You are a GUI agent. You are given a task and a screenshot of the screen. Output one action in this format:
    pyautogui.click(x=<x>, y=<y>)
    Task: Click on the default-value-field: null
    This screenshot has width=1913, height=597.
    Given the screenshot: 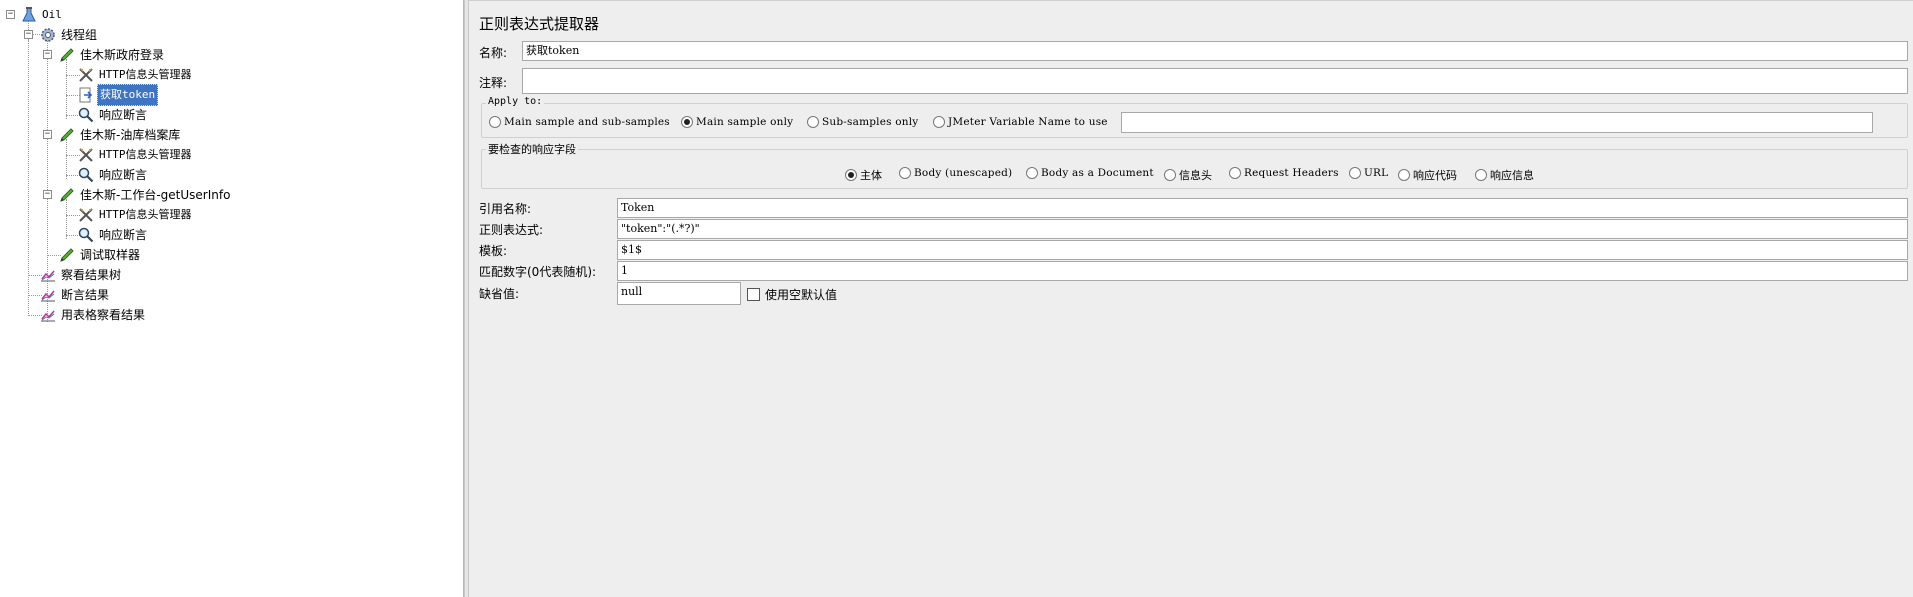 What is the action you would take?
    pyautogui.click(x=679, y=293)
    